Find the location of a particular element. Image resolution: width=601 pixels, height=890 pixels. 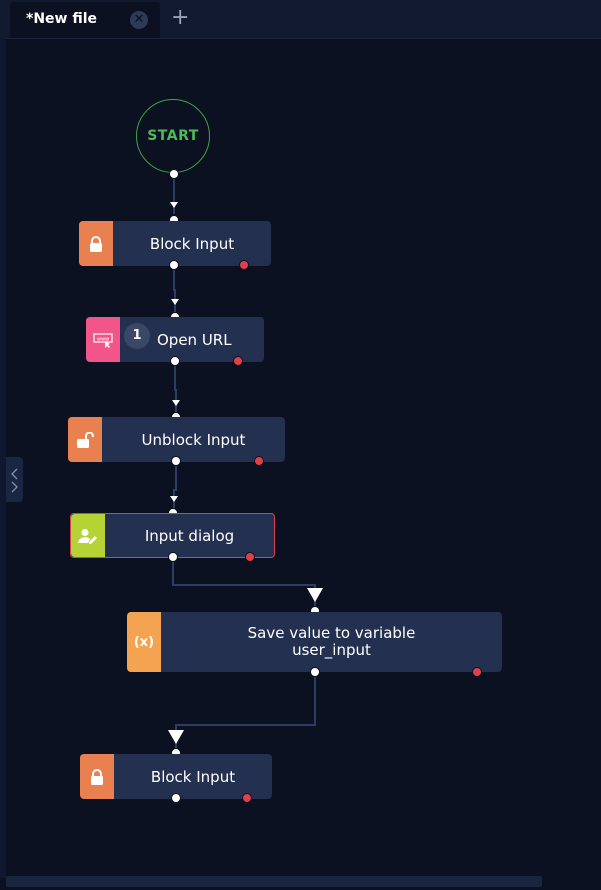

node-label: Save value to variable user_input is located at coordinates (331, 641).